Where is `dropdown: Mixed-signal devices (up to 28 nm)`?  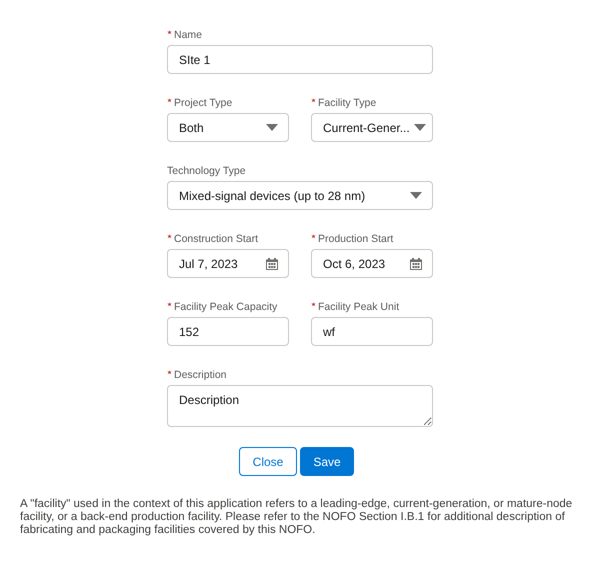 dropdown: Mixed-signal devices (up to 28 nm) is located at coordinates (300, 195).